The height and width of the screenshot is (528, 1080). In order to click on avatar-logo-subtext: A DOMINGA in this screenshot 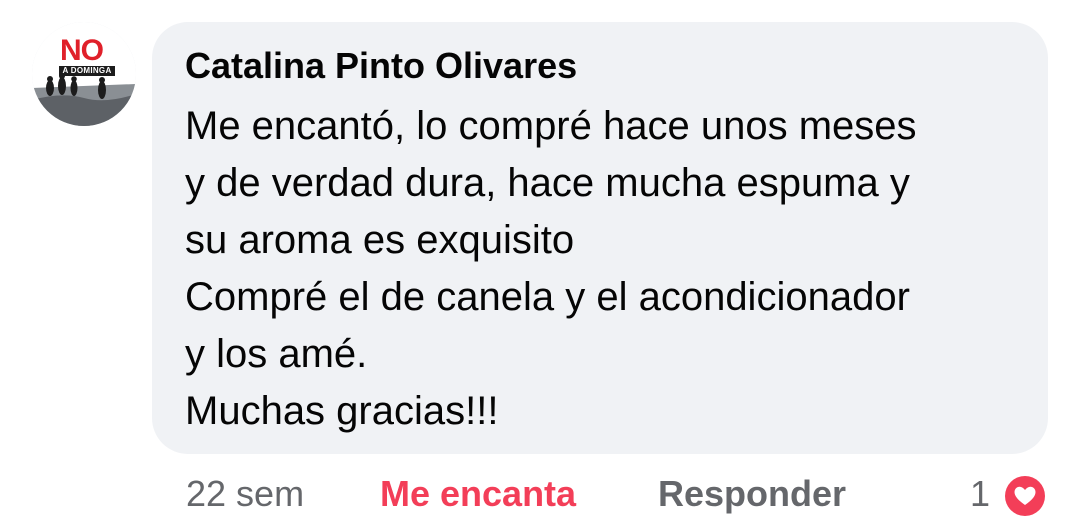, I will do `click(87, 71)`.